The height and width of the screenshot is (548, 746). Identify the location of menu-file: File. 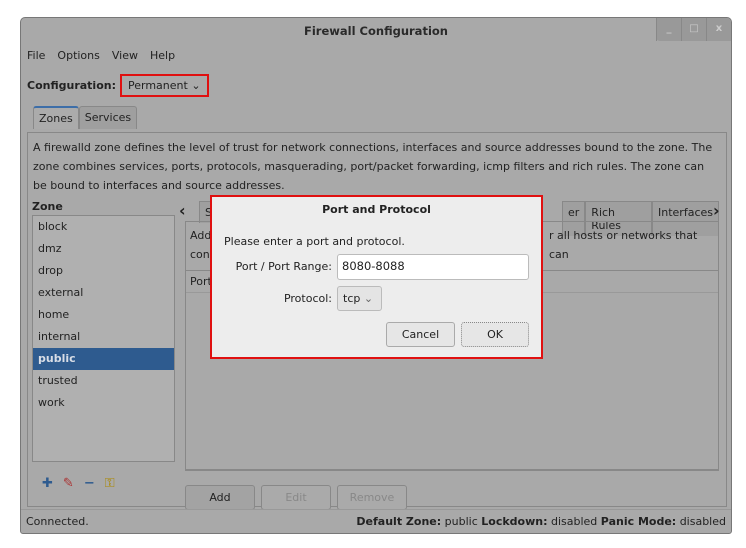
(36, 55).